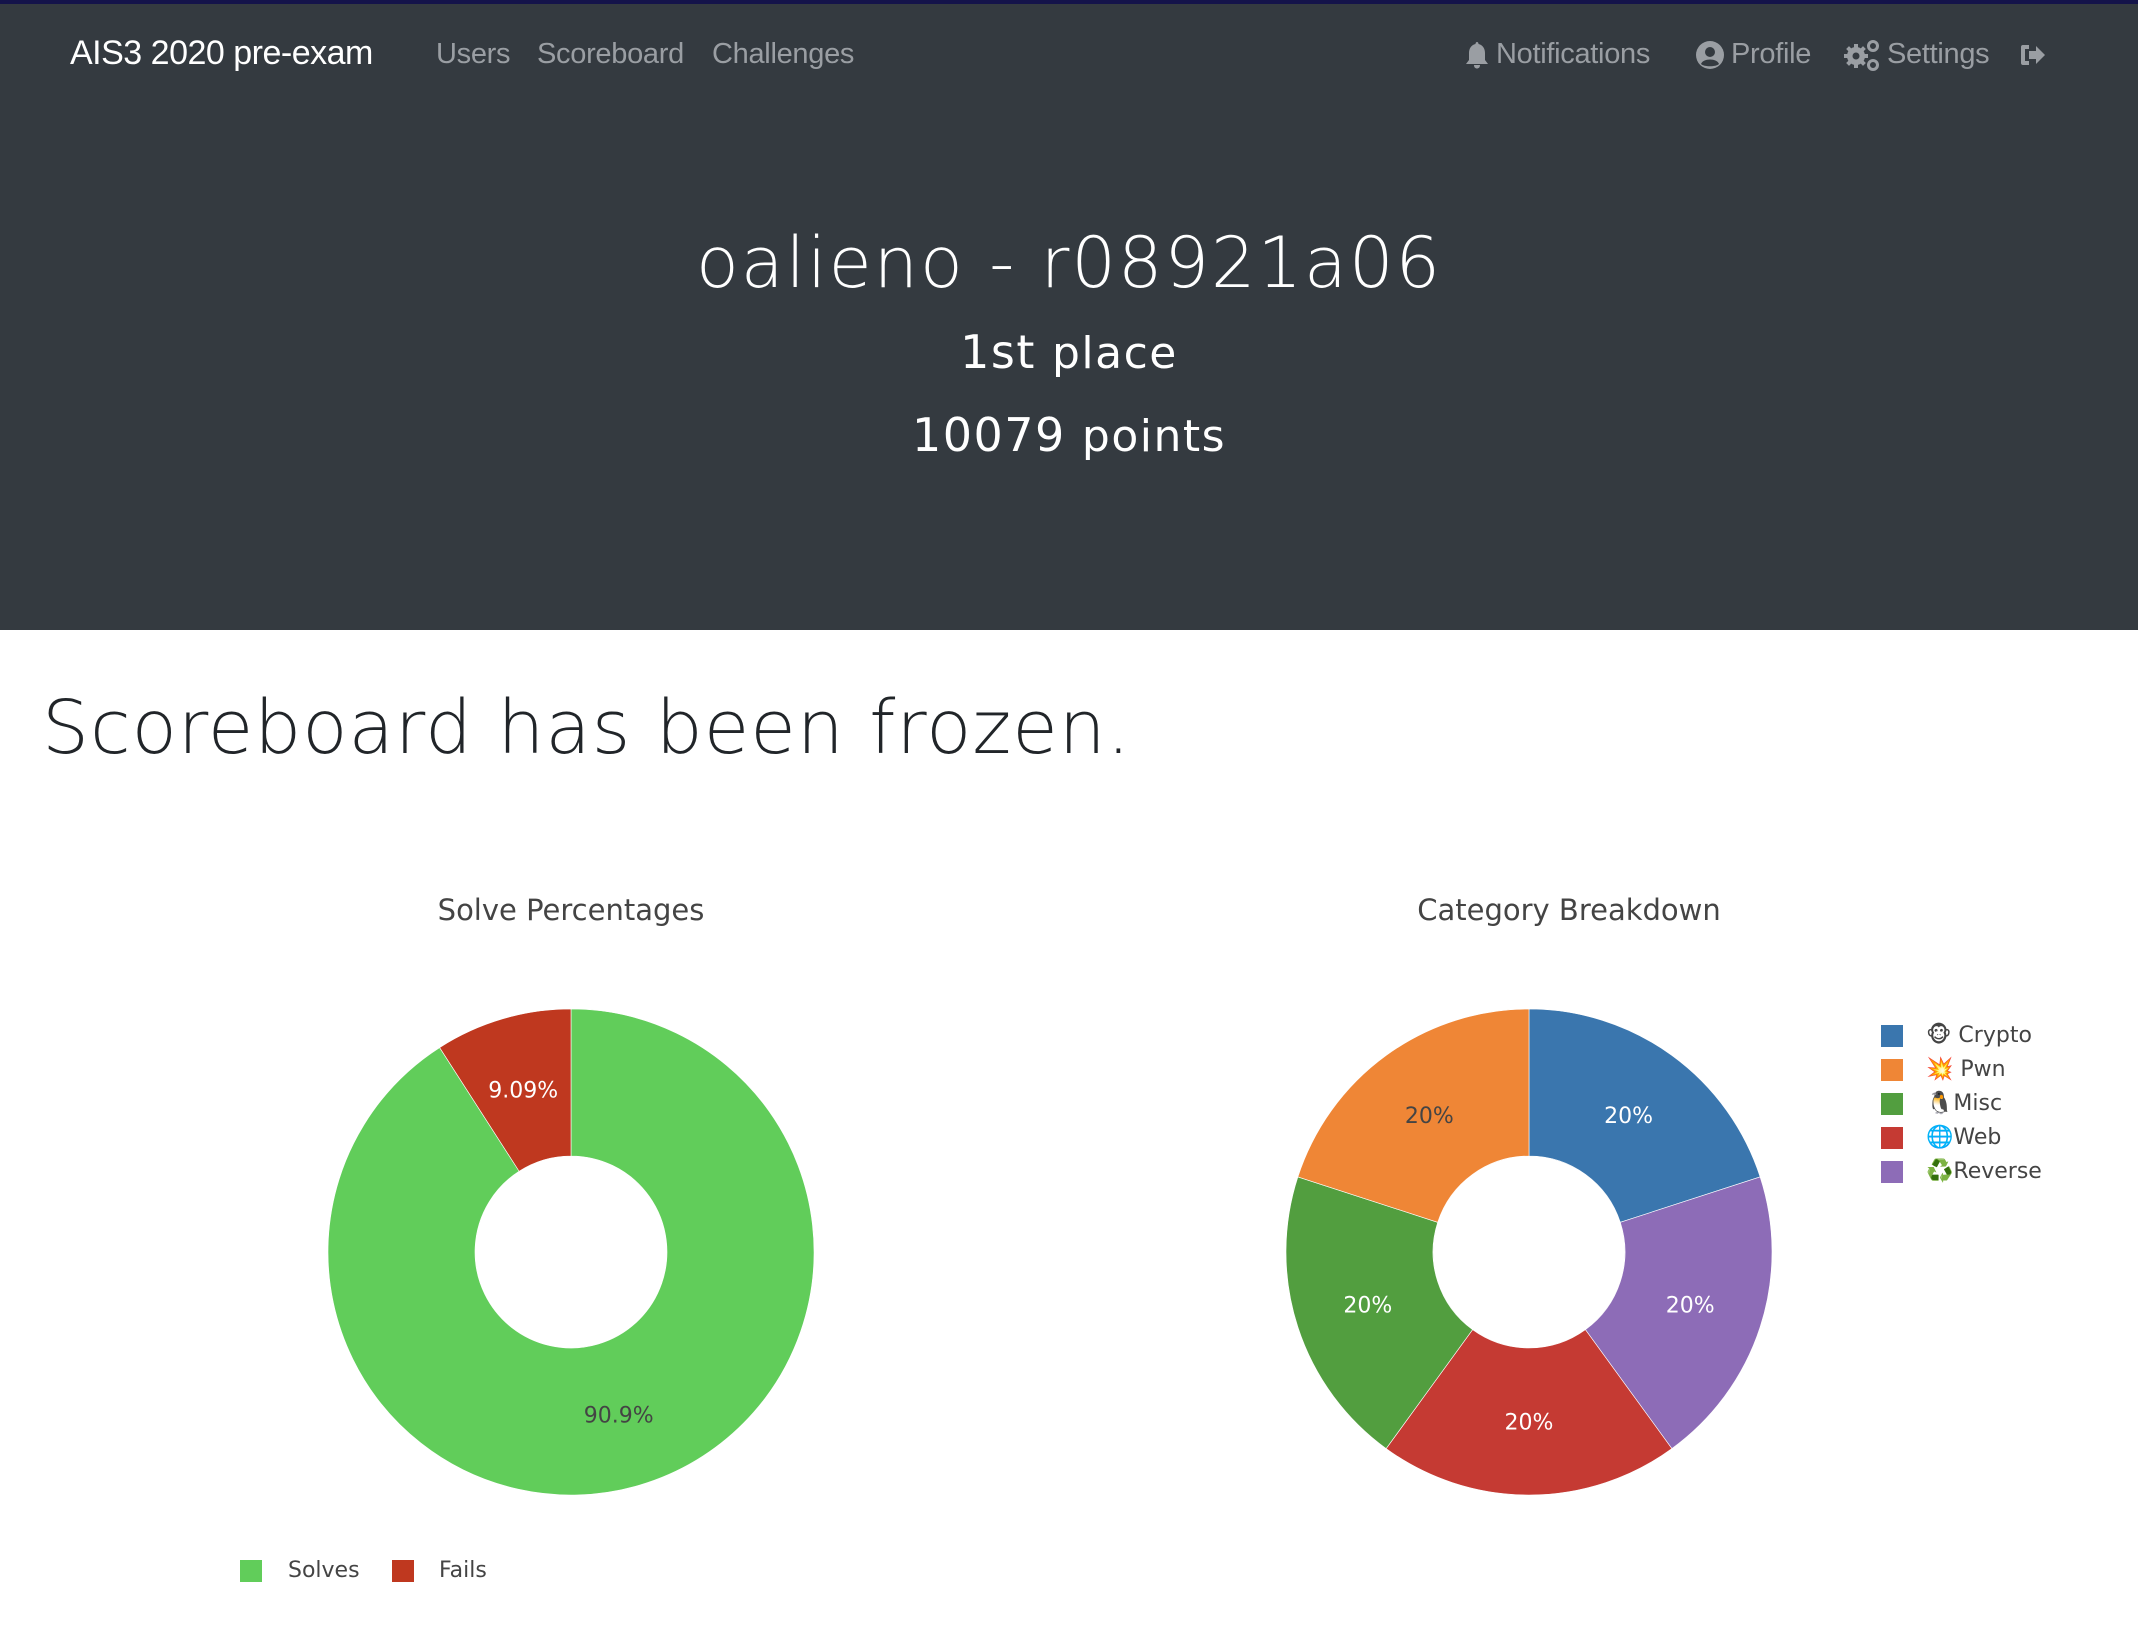 The width and height of the screenshot is (2138, 1644). I want to click on legend-solves-swatch, so click(251, 1571).